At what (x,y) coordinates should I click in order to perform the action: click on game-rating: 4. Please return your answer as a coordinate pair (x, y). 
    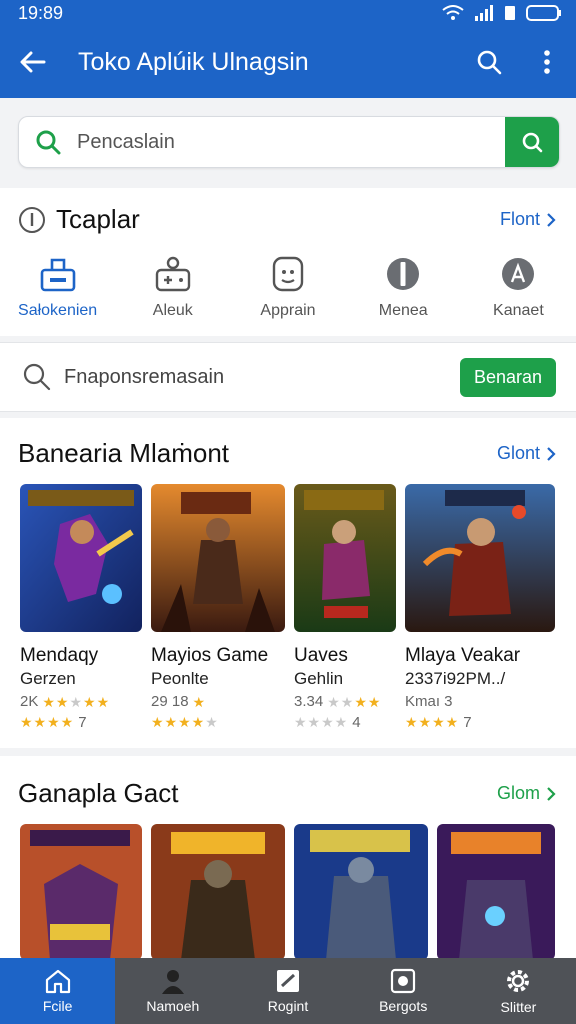
    Looking at the image, I should click on (356, 722).